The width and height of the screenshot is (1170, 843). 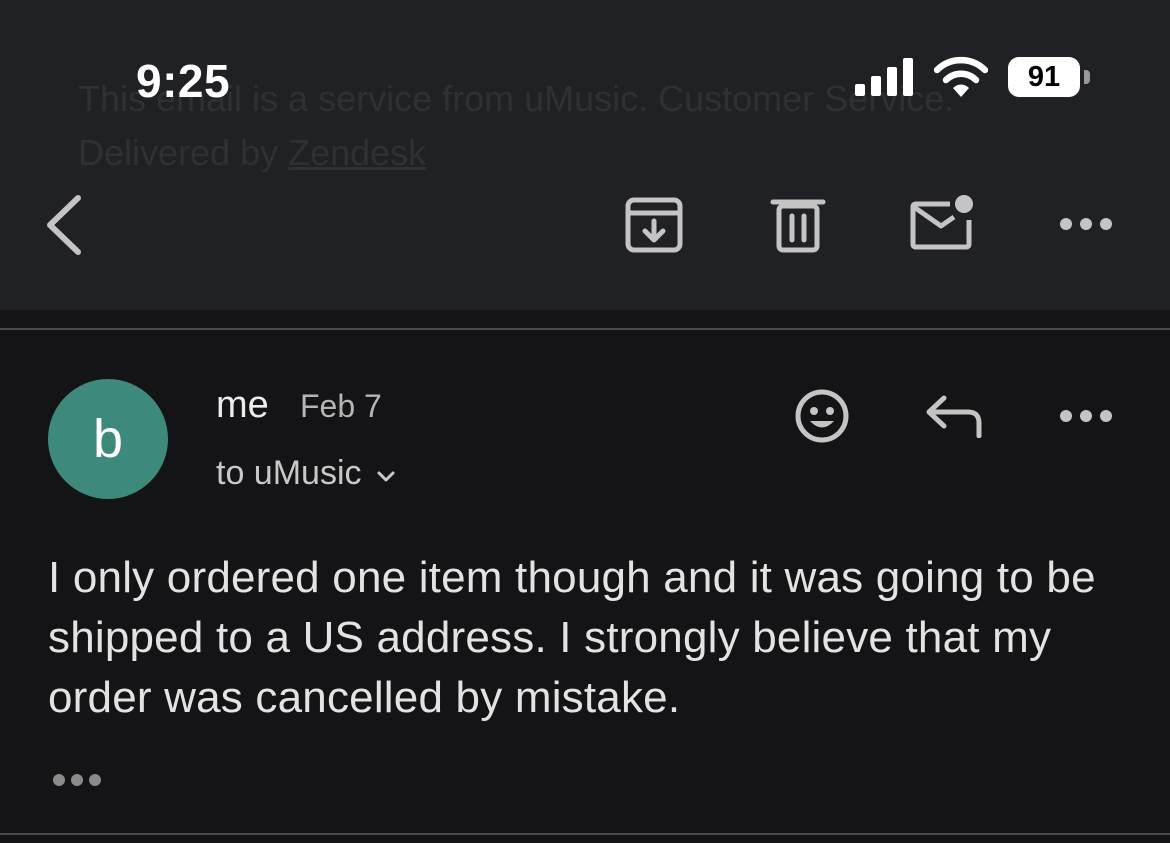 I want to click on recipients-label: to uMusic, so click(x=289, y=473).